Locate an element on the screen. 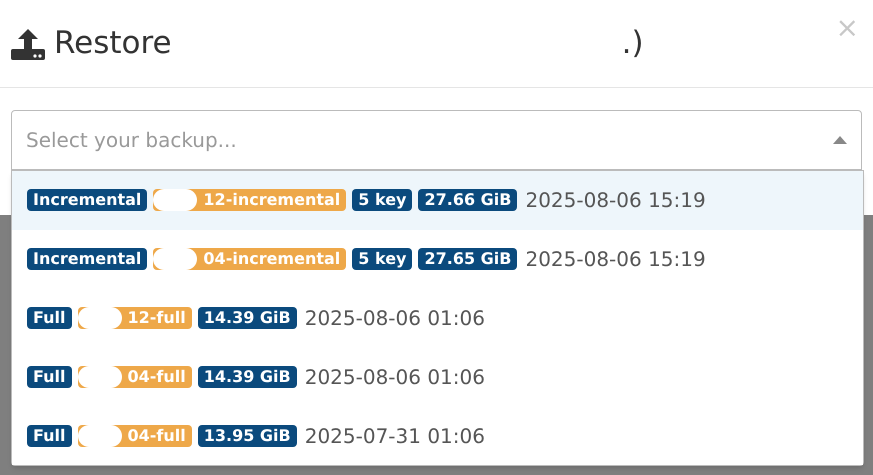 The image size is (873, 475). backup-option: Incremental 04-incremental 5 key 27.65 GiB 2025-08-06 15:19 is located at coordinates (437, 259).